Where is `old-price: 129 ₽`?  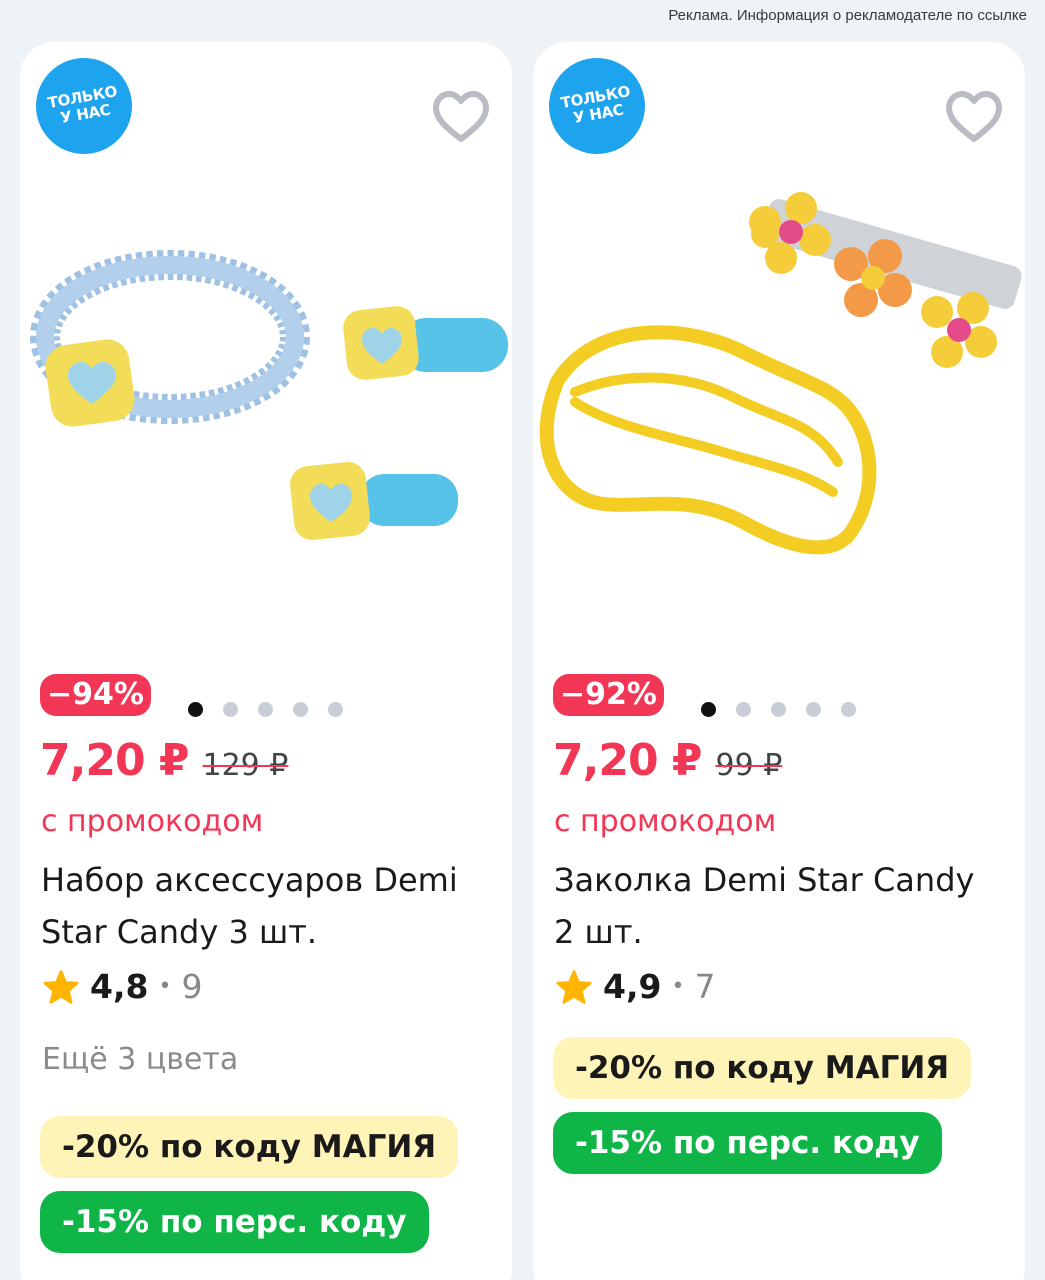 old-price: 129 ₽ is located at coordinates (245, 765).